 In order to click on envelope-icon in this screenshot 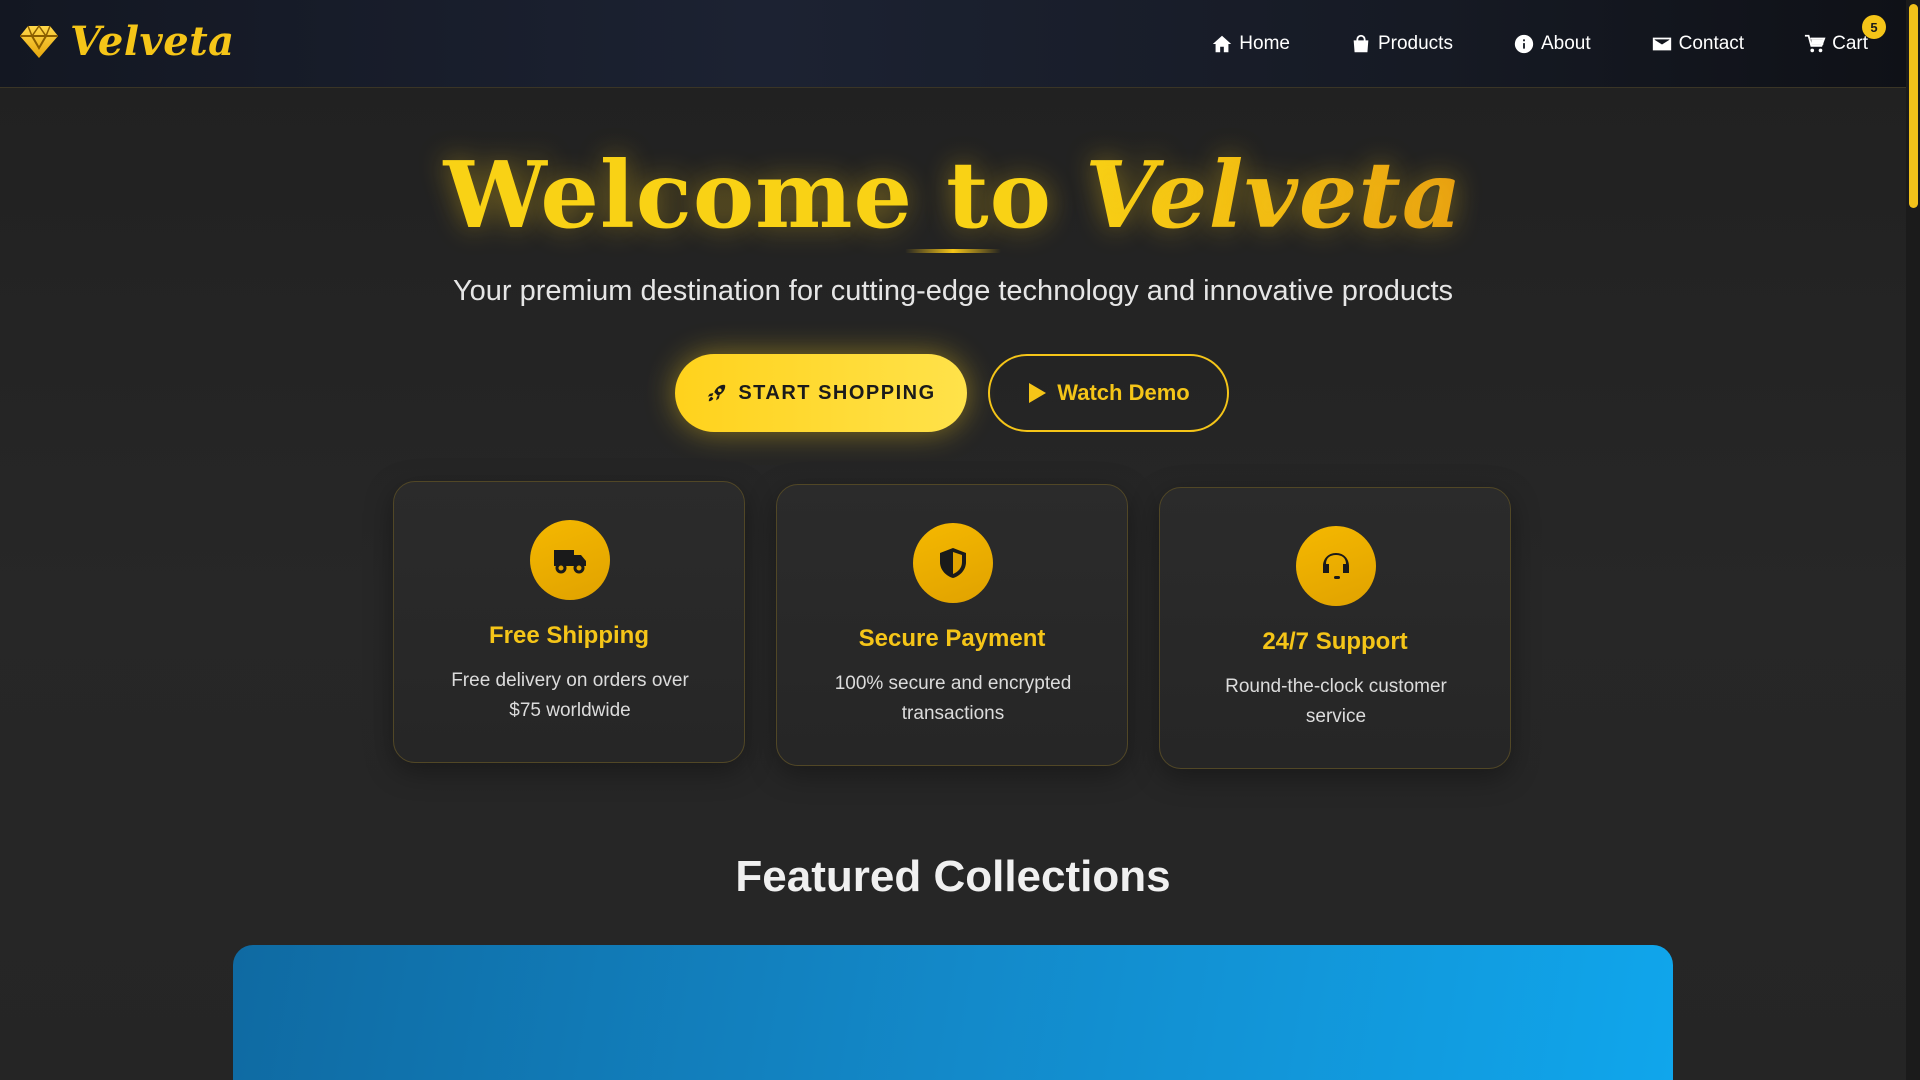, I will do `click(1661, 44)`.